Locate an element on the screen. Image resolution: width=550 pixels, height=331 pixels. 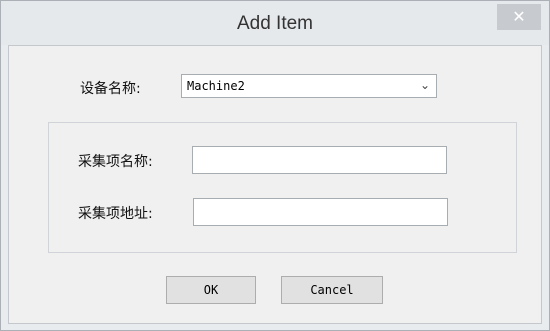
item-name-input is located at coordinates (319, 160).